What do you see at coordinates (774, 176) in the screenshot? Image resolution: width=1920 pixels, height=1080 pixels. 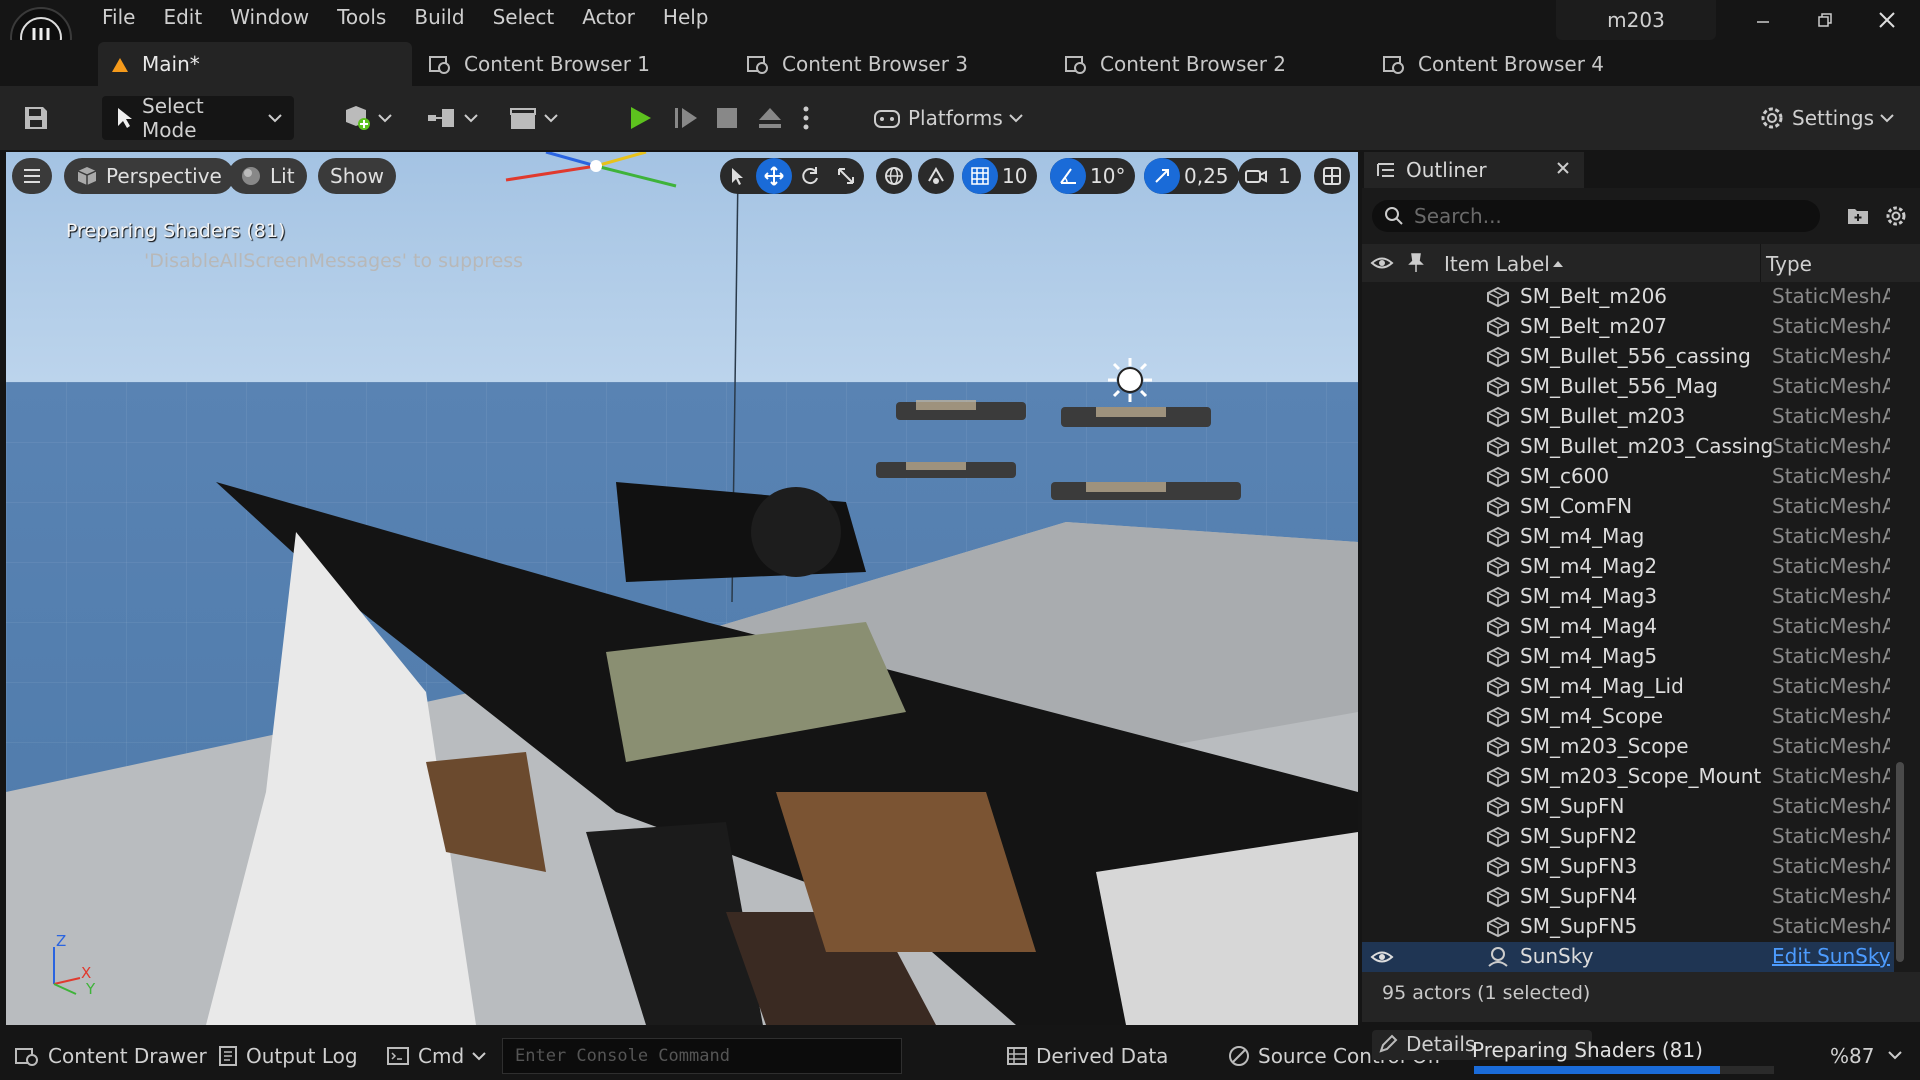 I see `translate-tool-icon` at bounding box center [774, 176].